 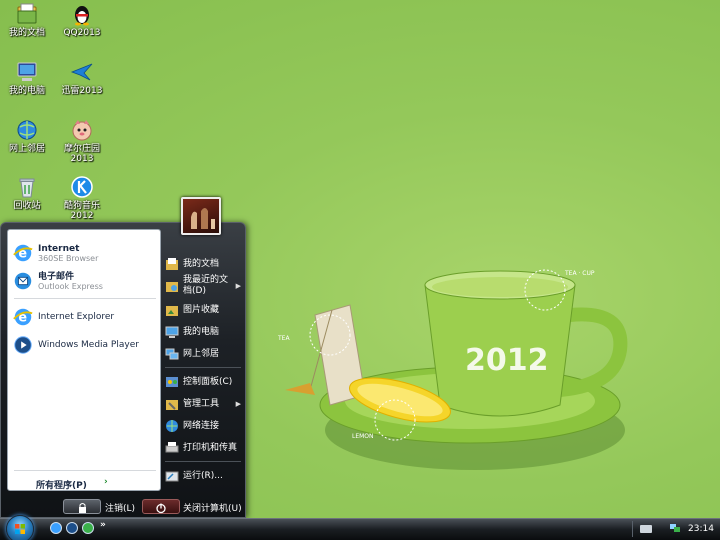 I want to click on right-item-label: 网上邻居, so click(x=201, y=353).